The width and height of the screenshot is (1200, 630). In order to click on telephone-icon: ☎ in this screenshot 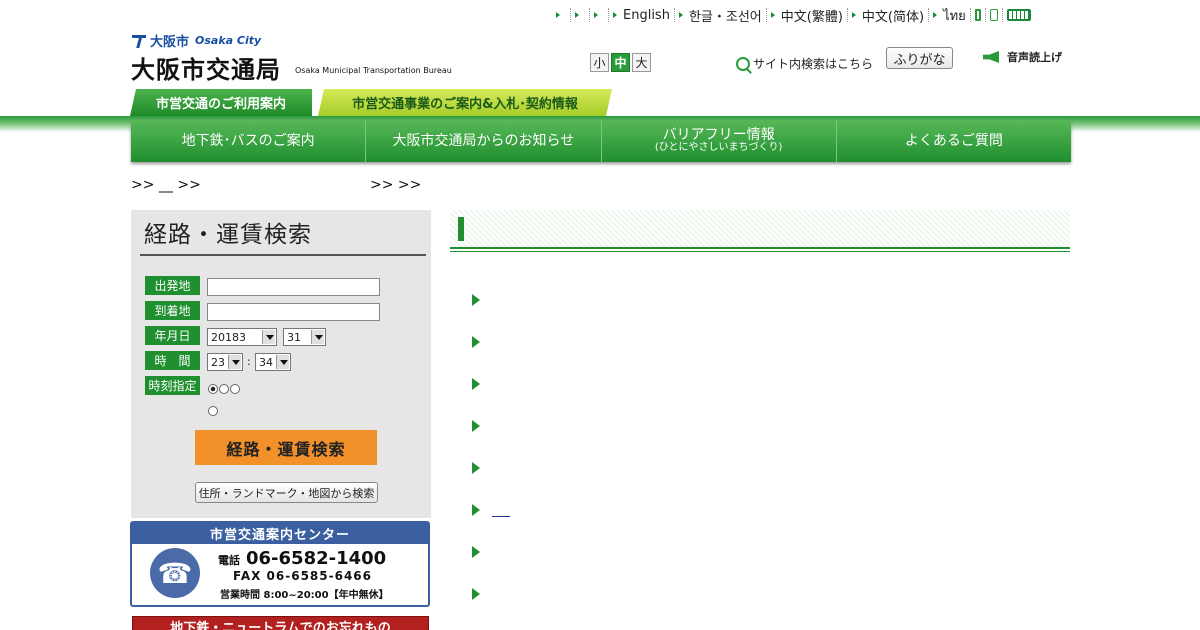, I will do `click(175, 573)`.